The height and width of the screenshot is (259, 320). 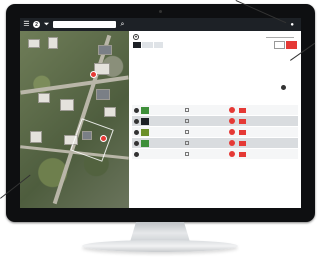 I want to click on user-icon: ●, so click(x=292, y=25).